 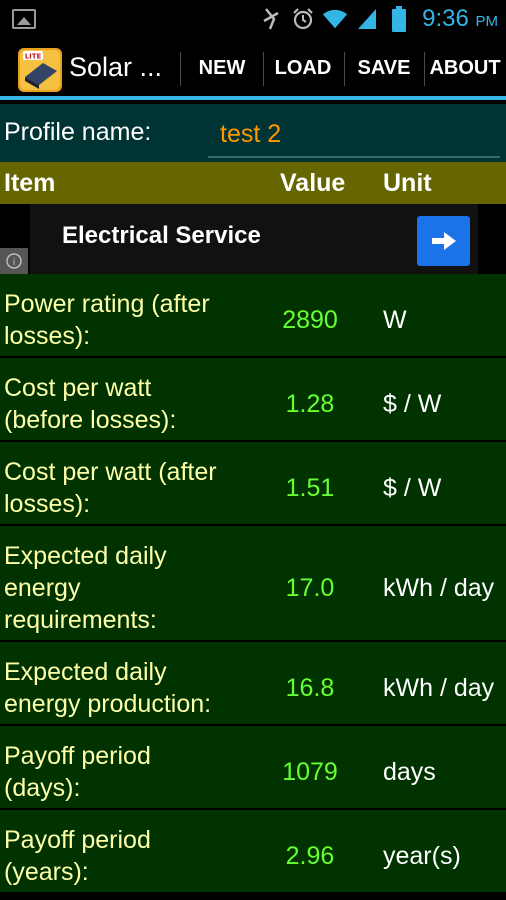 What do you see at coordinates (40, 70) in the screenshot?
I see `app-logo-icon: LITE` at bounding box center [40, 70].